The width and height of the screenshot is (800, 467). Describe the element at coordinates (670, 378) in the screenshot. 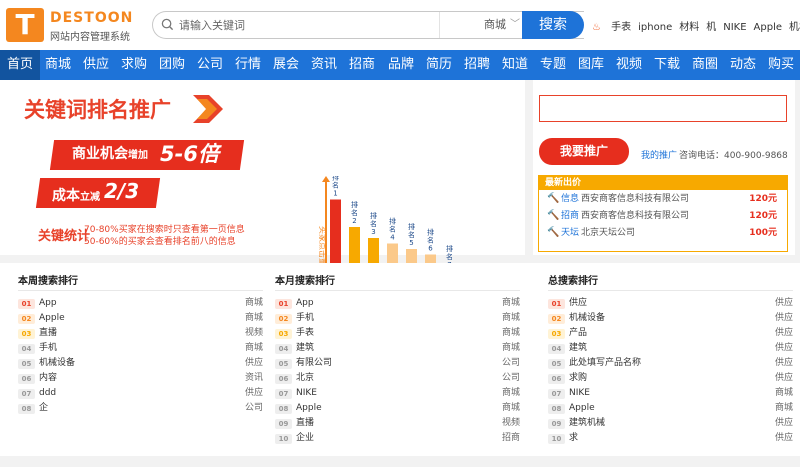

I see `ranking-row: 06 求购 供应` at that location.